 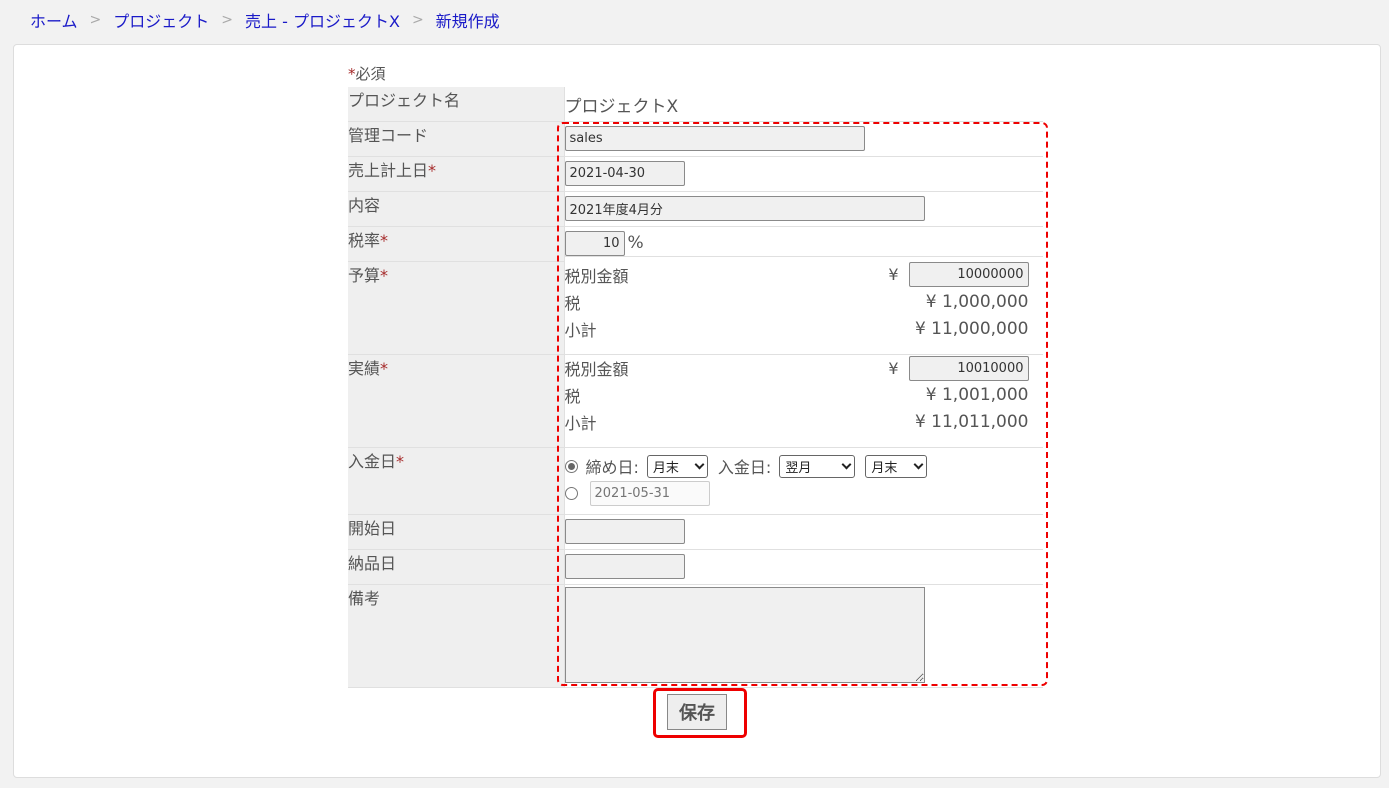 What do you see at coordinates (364, 275) in the screenshot?
I see `budget-label-text: 予算` at bounding box center [364, 275].